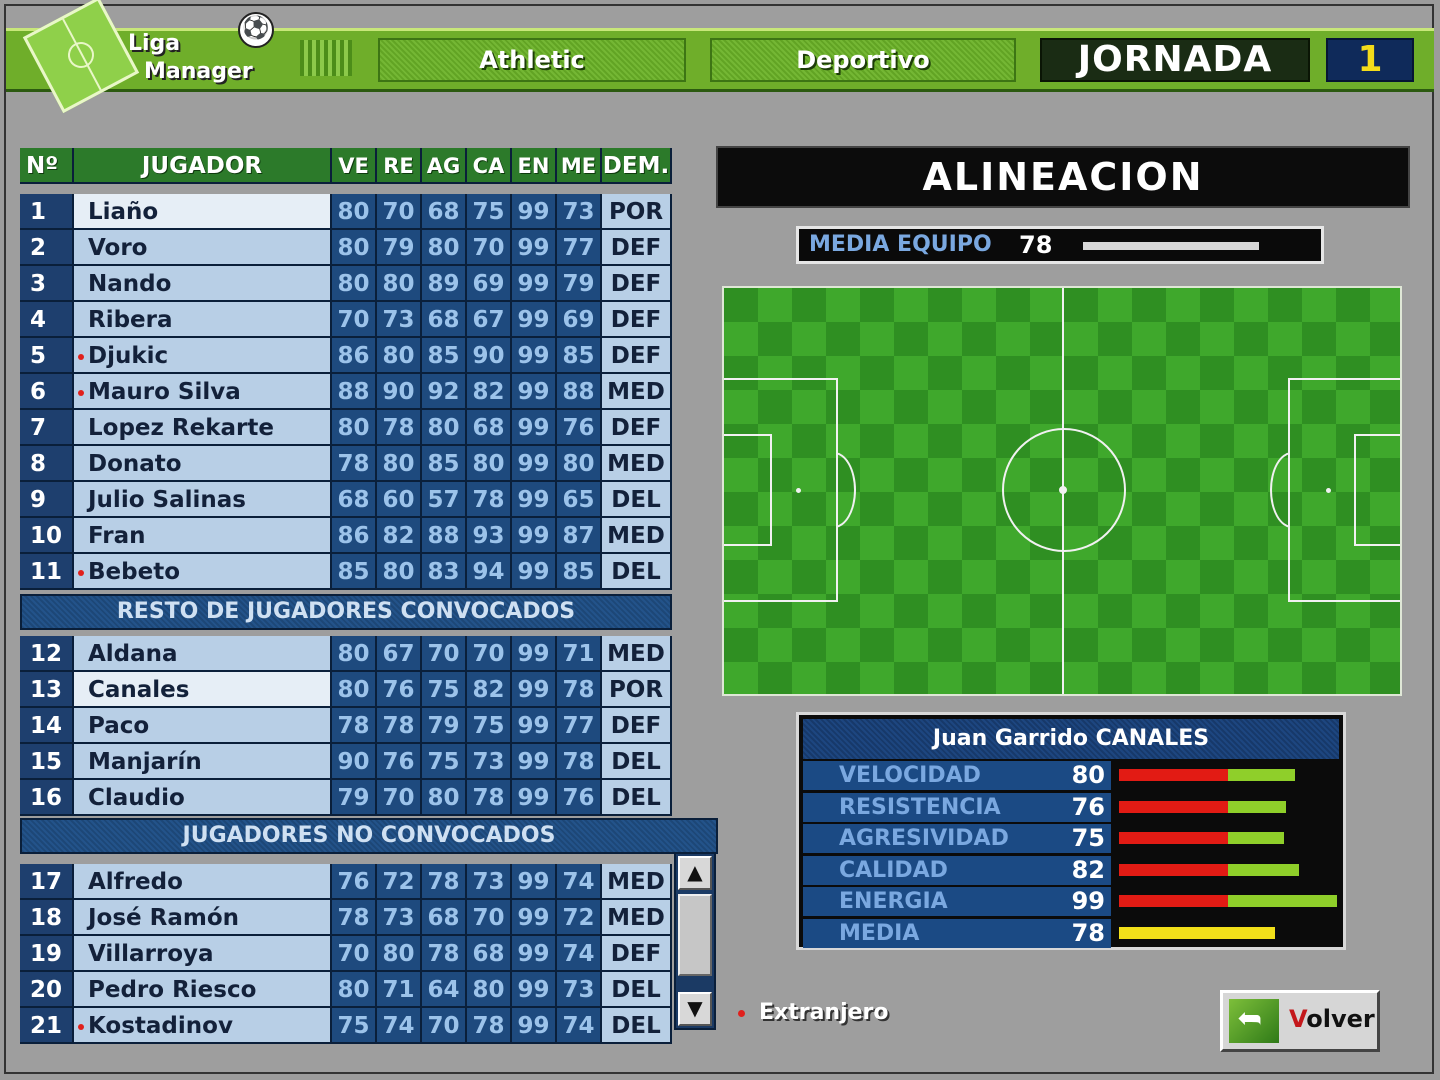 This screenshot has width=1440, height=1080. What do you see at coordinates (203, 166) in the screenshot?
I see `column-header: JUGADOR` at bounding box center [203, 166].